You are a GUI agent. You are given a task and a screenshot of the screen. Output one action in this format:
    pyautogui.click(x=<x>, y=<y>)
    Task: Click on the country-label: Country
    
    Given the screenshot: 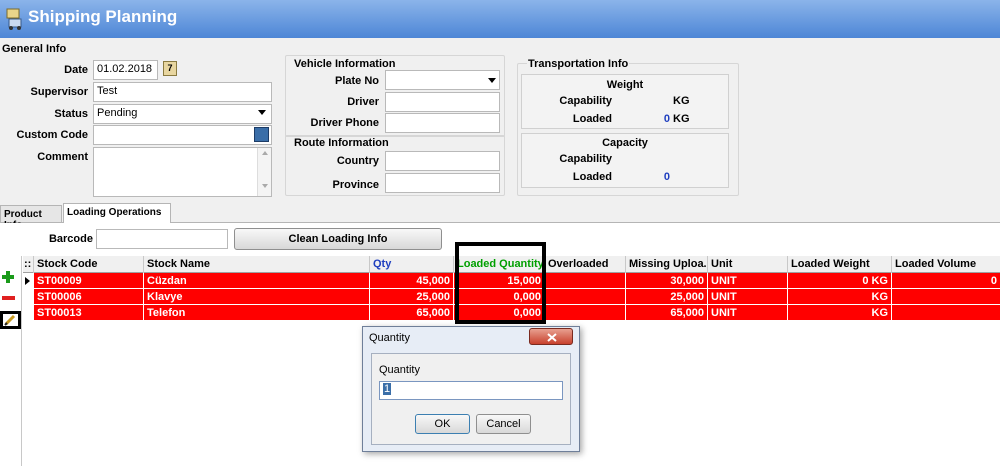 What is the action you would take?
    pyautogui.click(x=357, y=161)
    